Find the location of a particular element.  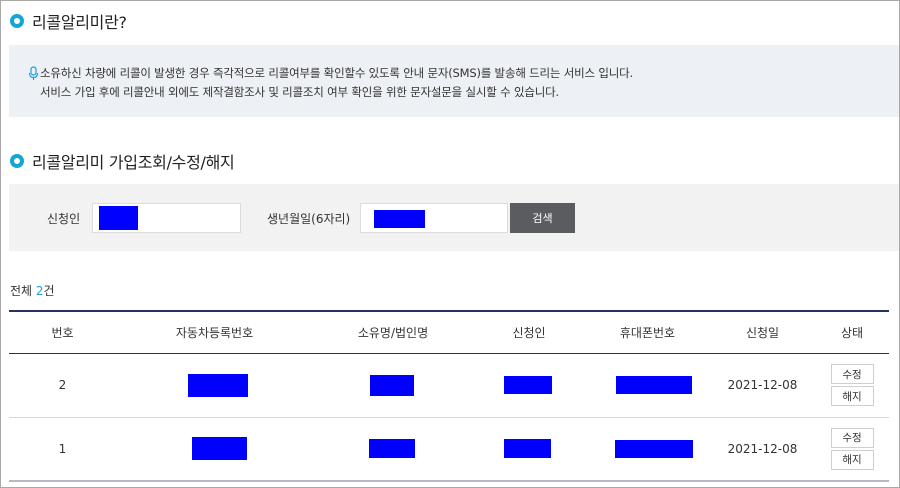

birthdate-label: 생년월일(6자리) is located at coordinates (309, 219).